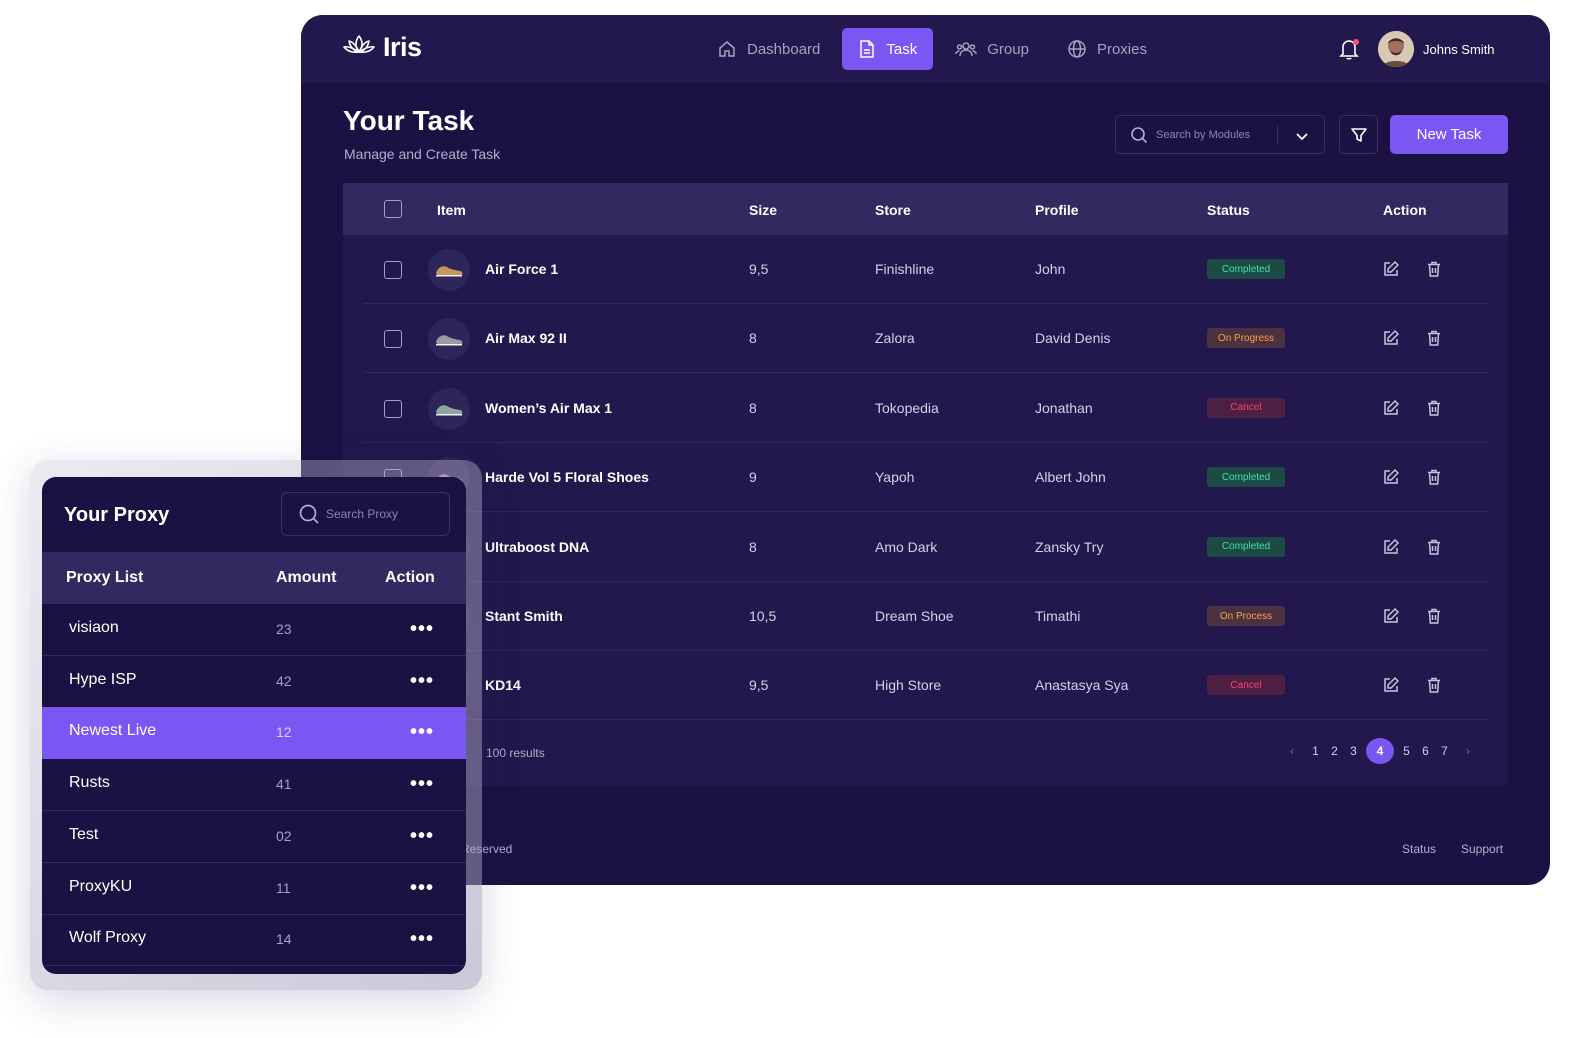  Describe the element at coordinates (284, 629) in the screenshot. I see `proxy-amount: 23` at that location.